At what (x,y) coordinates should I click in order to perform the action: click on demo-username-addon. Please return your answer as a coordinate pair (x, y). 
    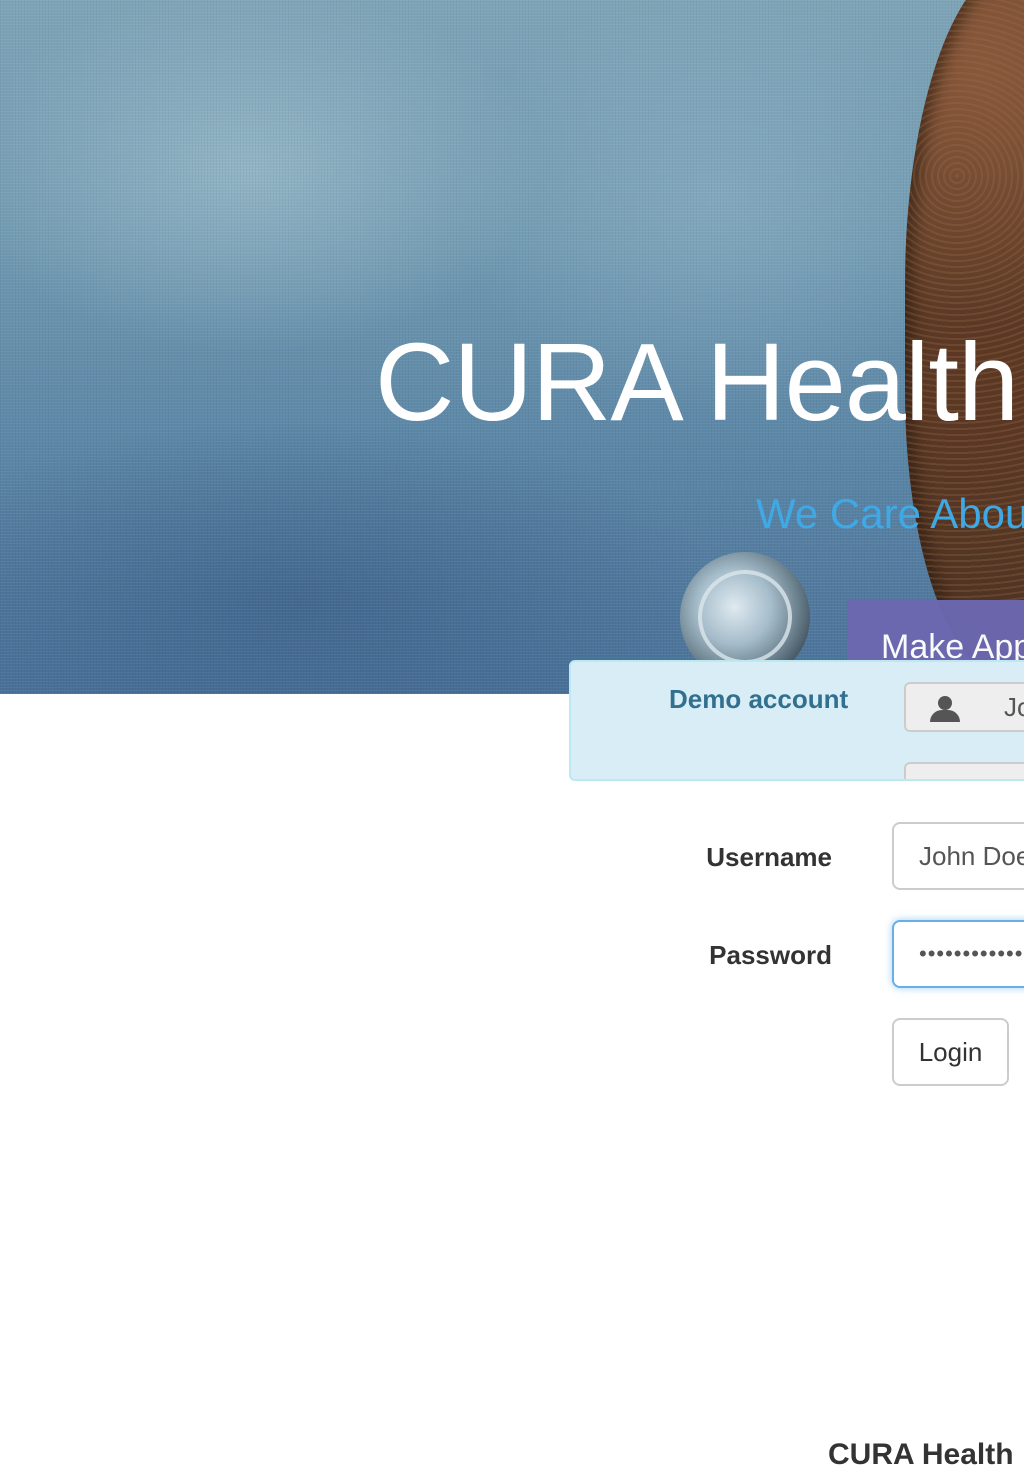
    Looking at the image, I should click on (944, 707).